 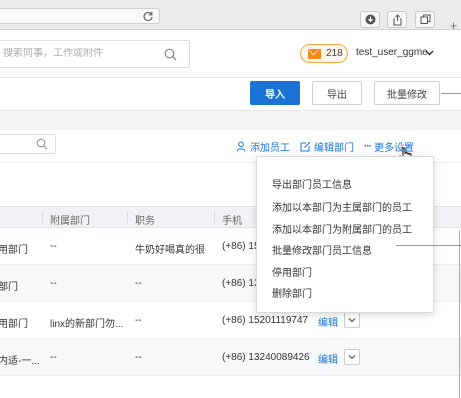 What do you see at coordinates (322, 249) in the screenshot?
I see `menu-item-batch-edit-employees: 批量修改部门员工信息` at bounding box center [322, 249].